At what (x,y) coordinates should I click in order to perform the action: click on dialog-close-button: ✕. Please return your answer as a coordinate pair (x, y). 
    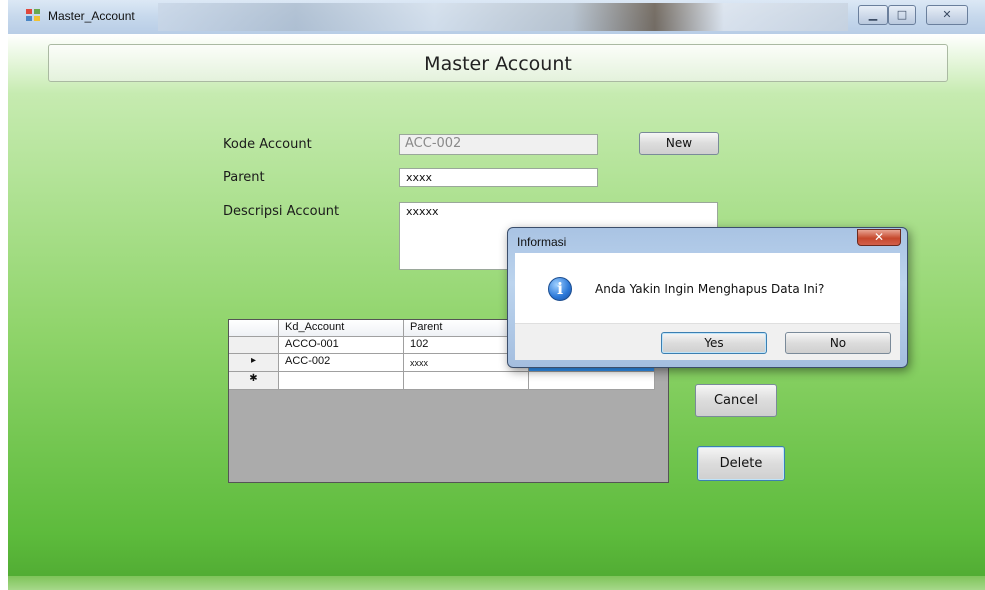
    Looking at the image, I should click on (879, 237).